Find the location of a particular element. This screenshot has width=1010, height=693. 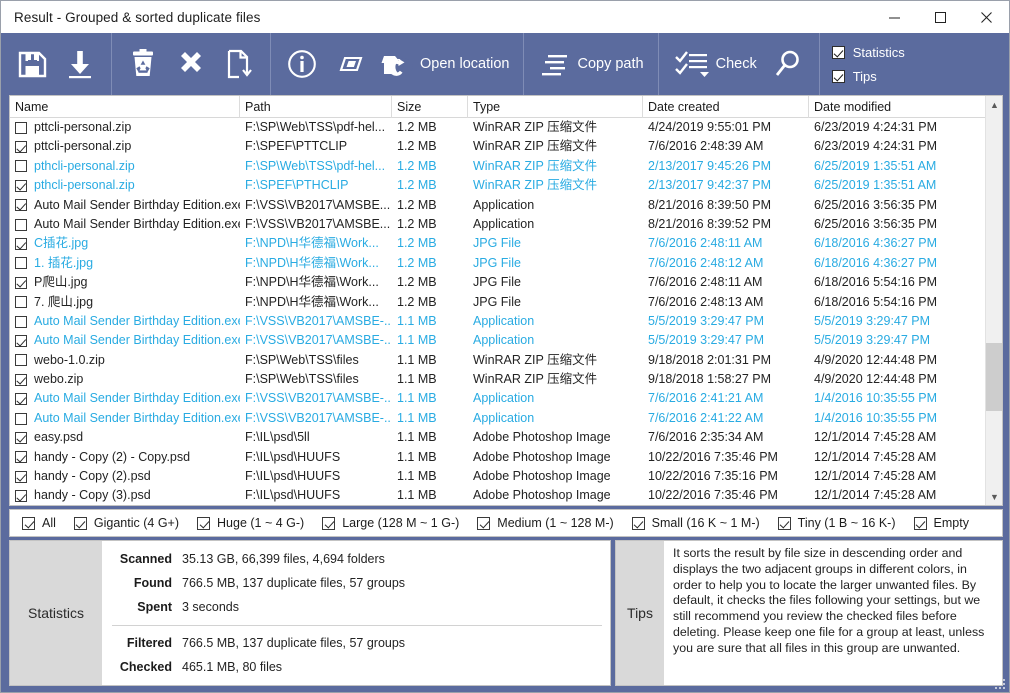

tips-panel-tab: Tips is located at coordinates (640, 613).